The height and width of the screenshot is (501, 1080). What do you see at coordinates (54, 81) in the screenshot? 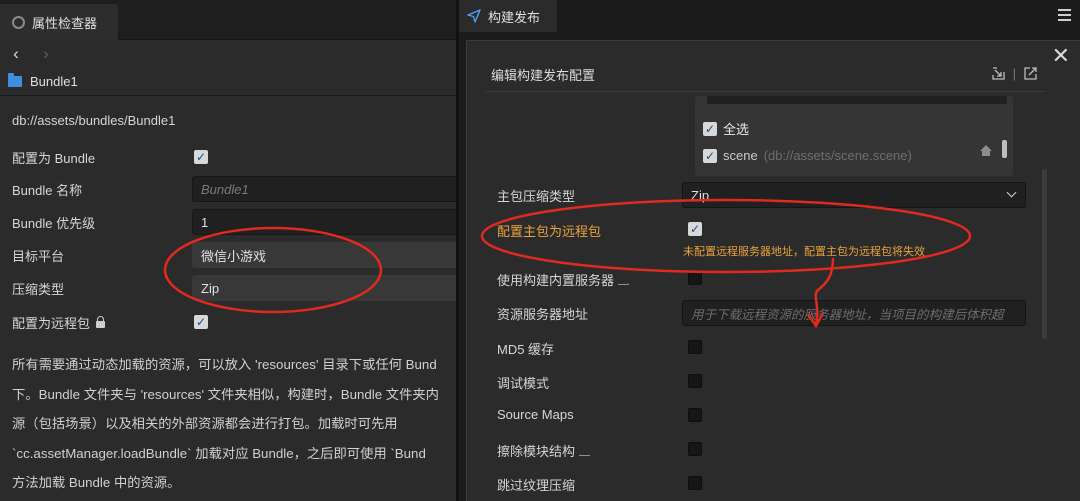
I see `asset-name: Bundle1` at bounding box center [54, 81].